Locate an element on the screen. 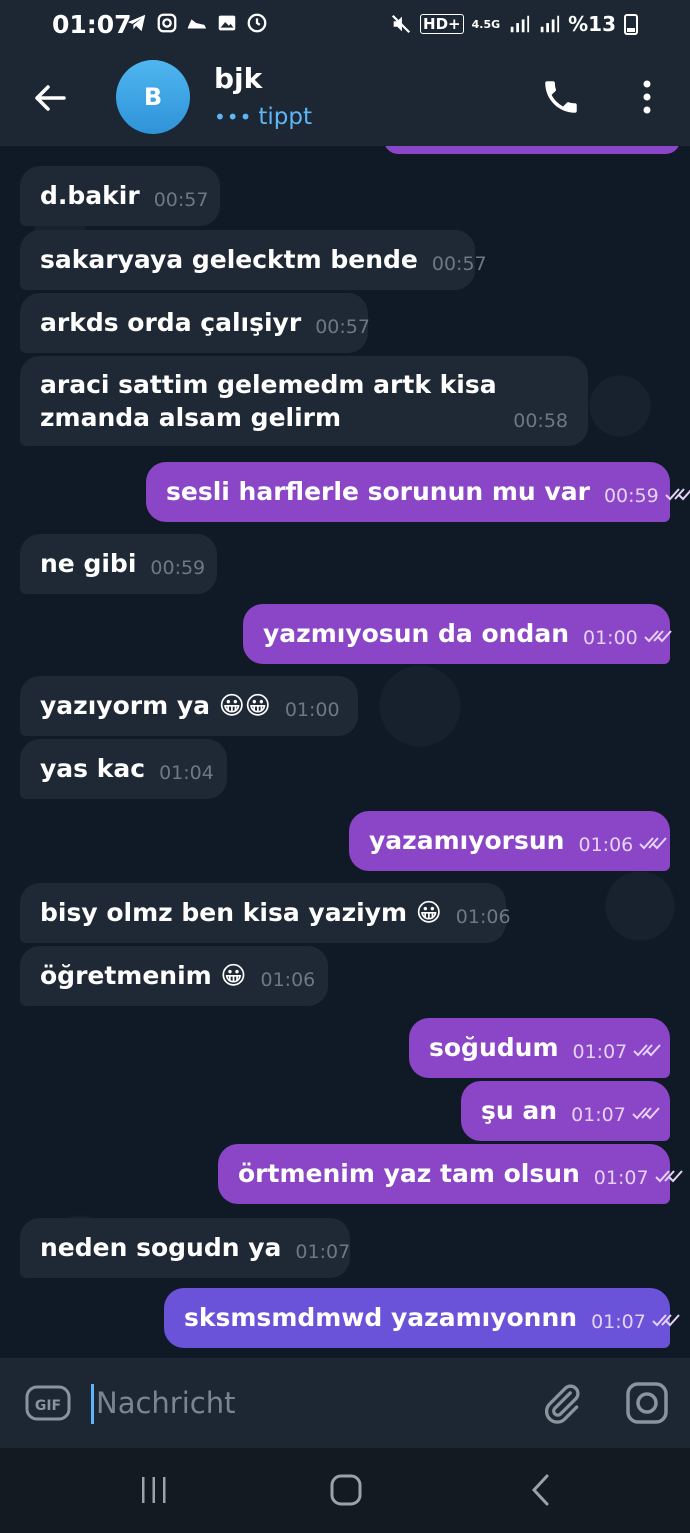 The height and width of the screenshot is (1533, 690). message-incoming: neden sogudn ya 01:07 is located at coordinates (185, 1248).